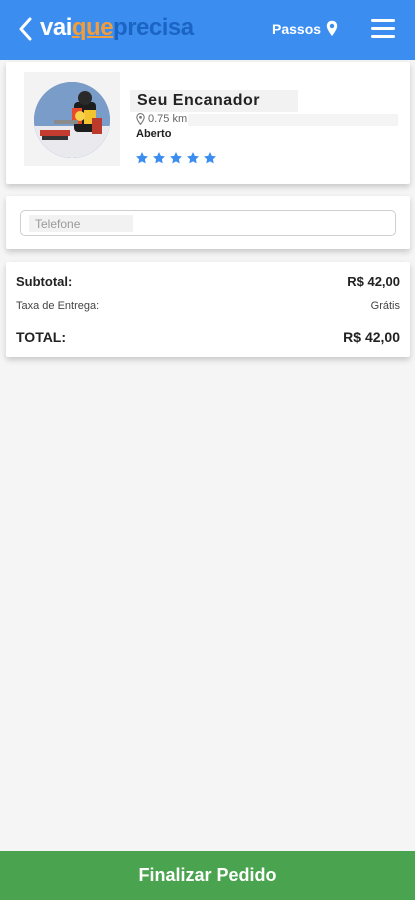 This screenshot has height=900, width=415. What do you see at coordinates (207, 875) in the screenshot?
I see `finish-order-button: Finalizar Pedido` at bounding box center [207, 875].